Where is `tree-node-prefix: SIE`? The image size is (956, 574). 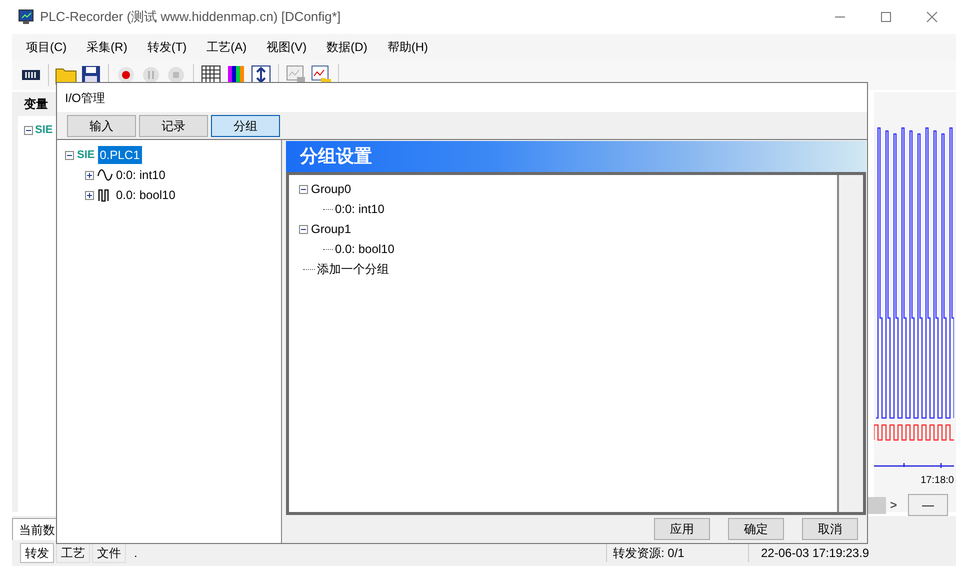
tree-node-prefix: SIE is located at coordinates (86, 155).